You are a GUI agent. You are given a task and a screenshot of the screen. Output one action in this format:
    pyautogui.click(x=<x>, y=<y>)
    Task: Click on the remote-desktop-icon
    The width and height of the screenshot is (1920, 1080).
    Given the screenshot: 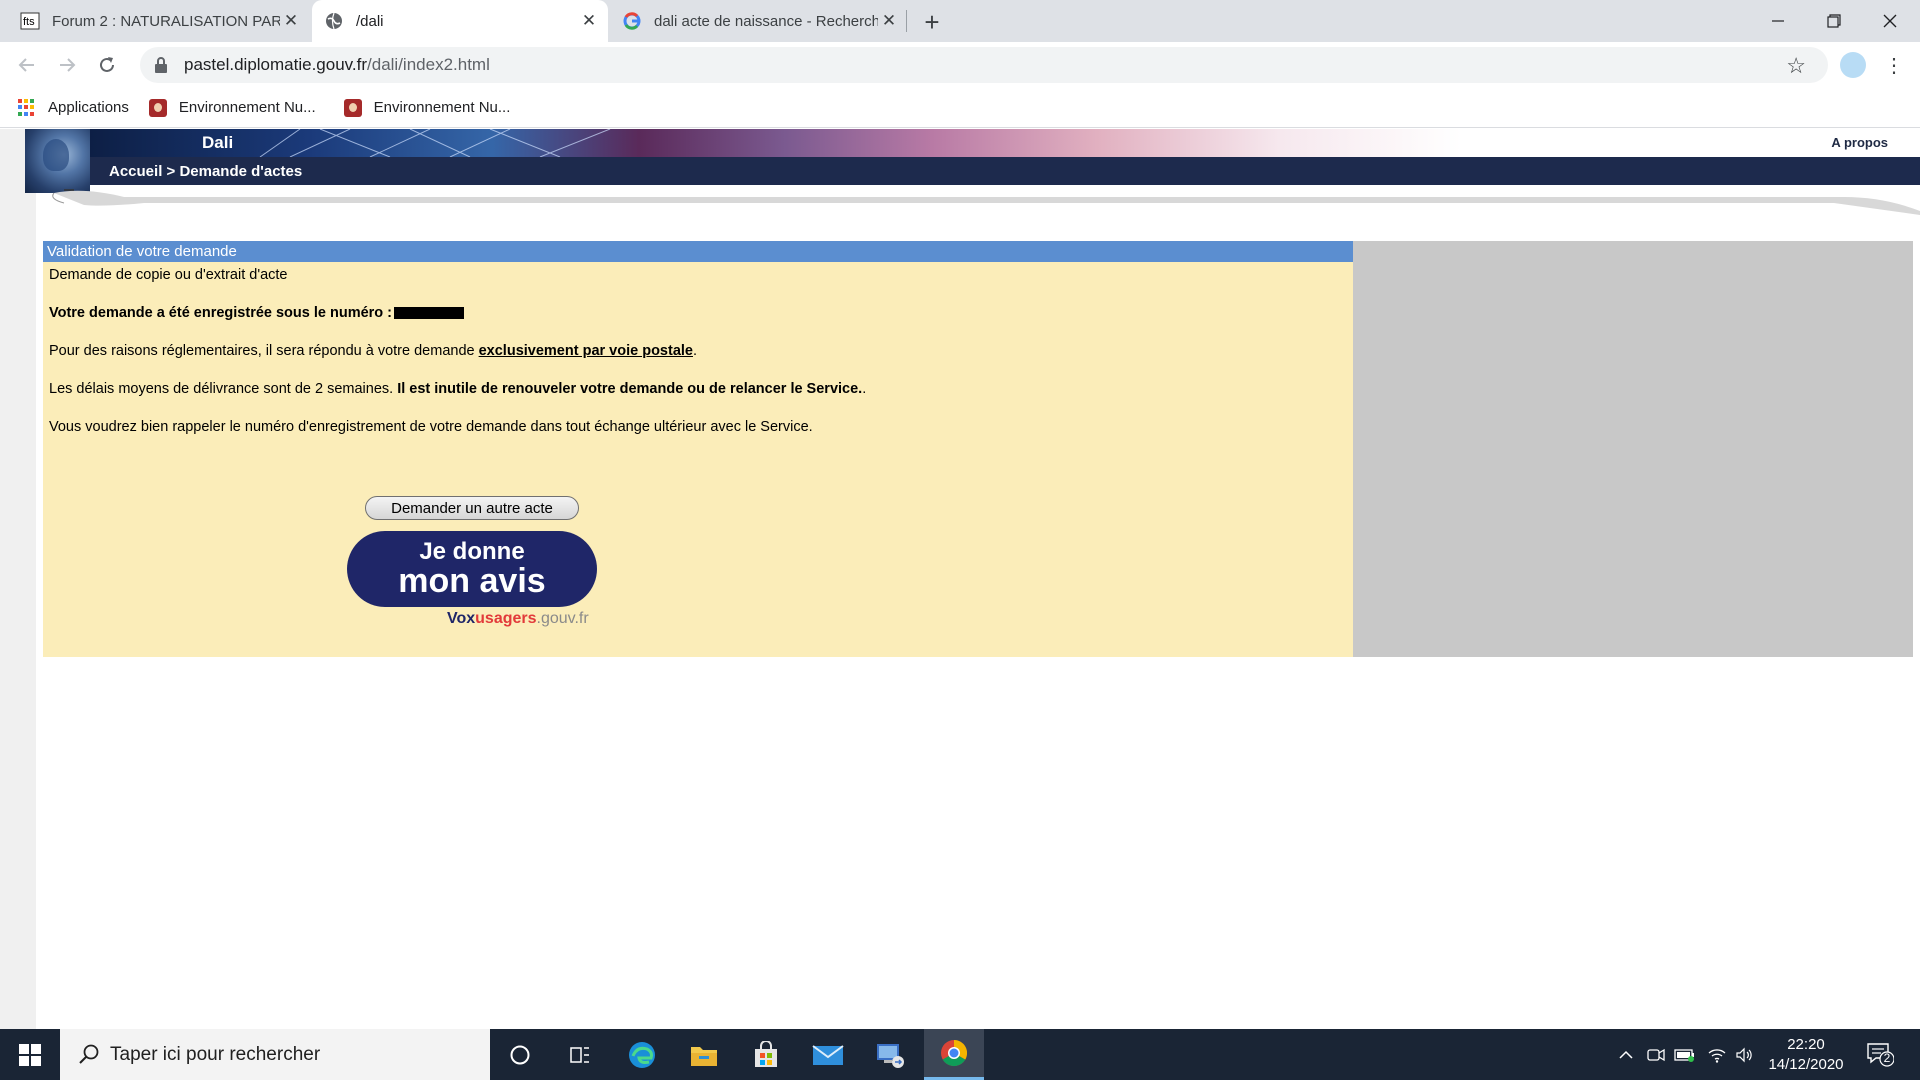 What is the action you would take?
    pyautogui.click(x=890, y=1055)
    